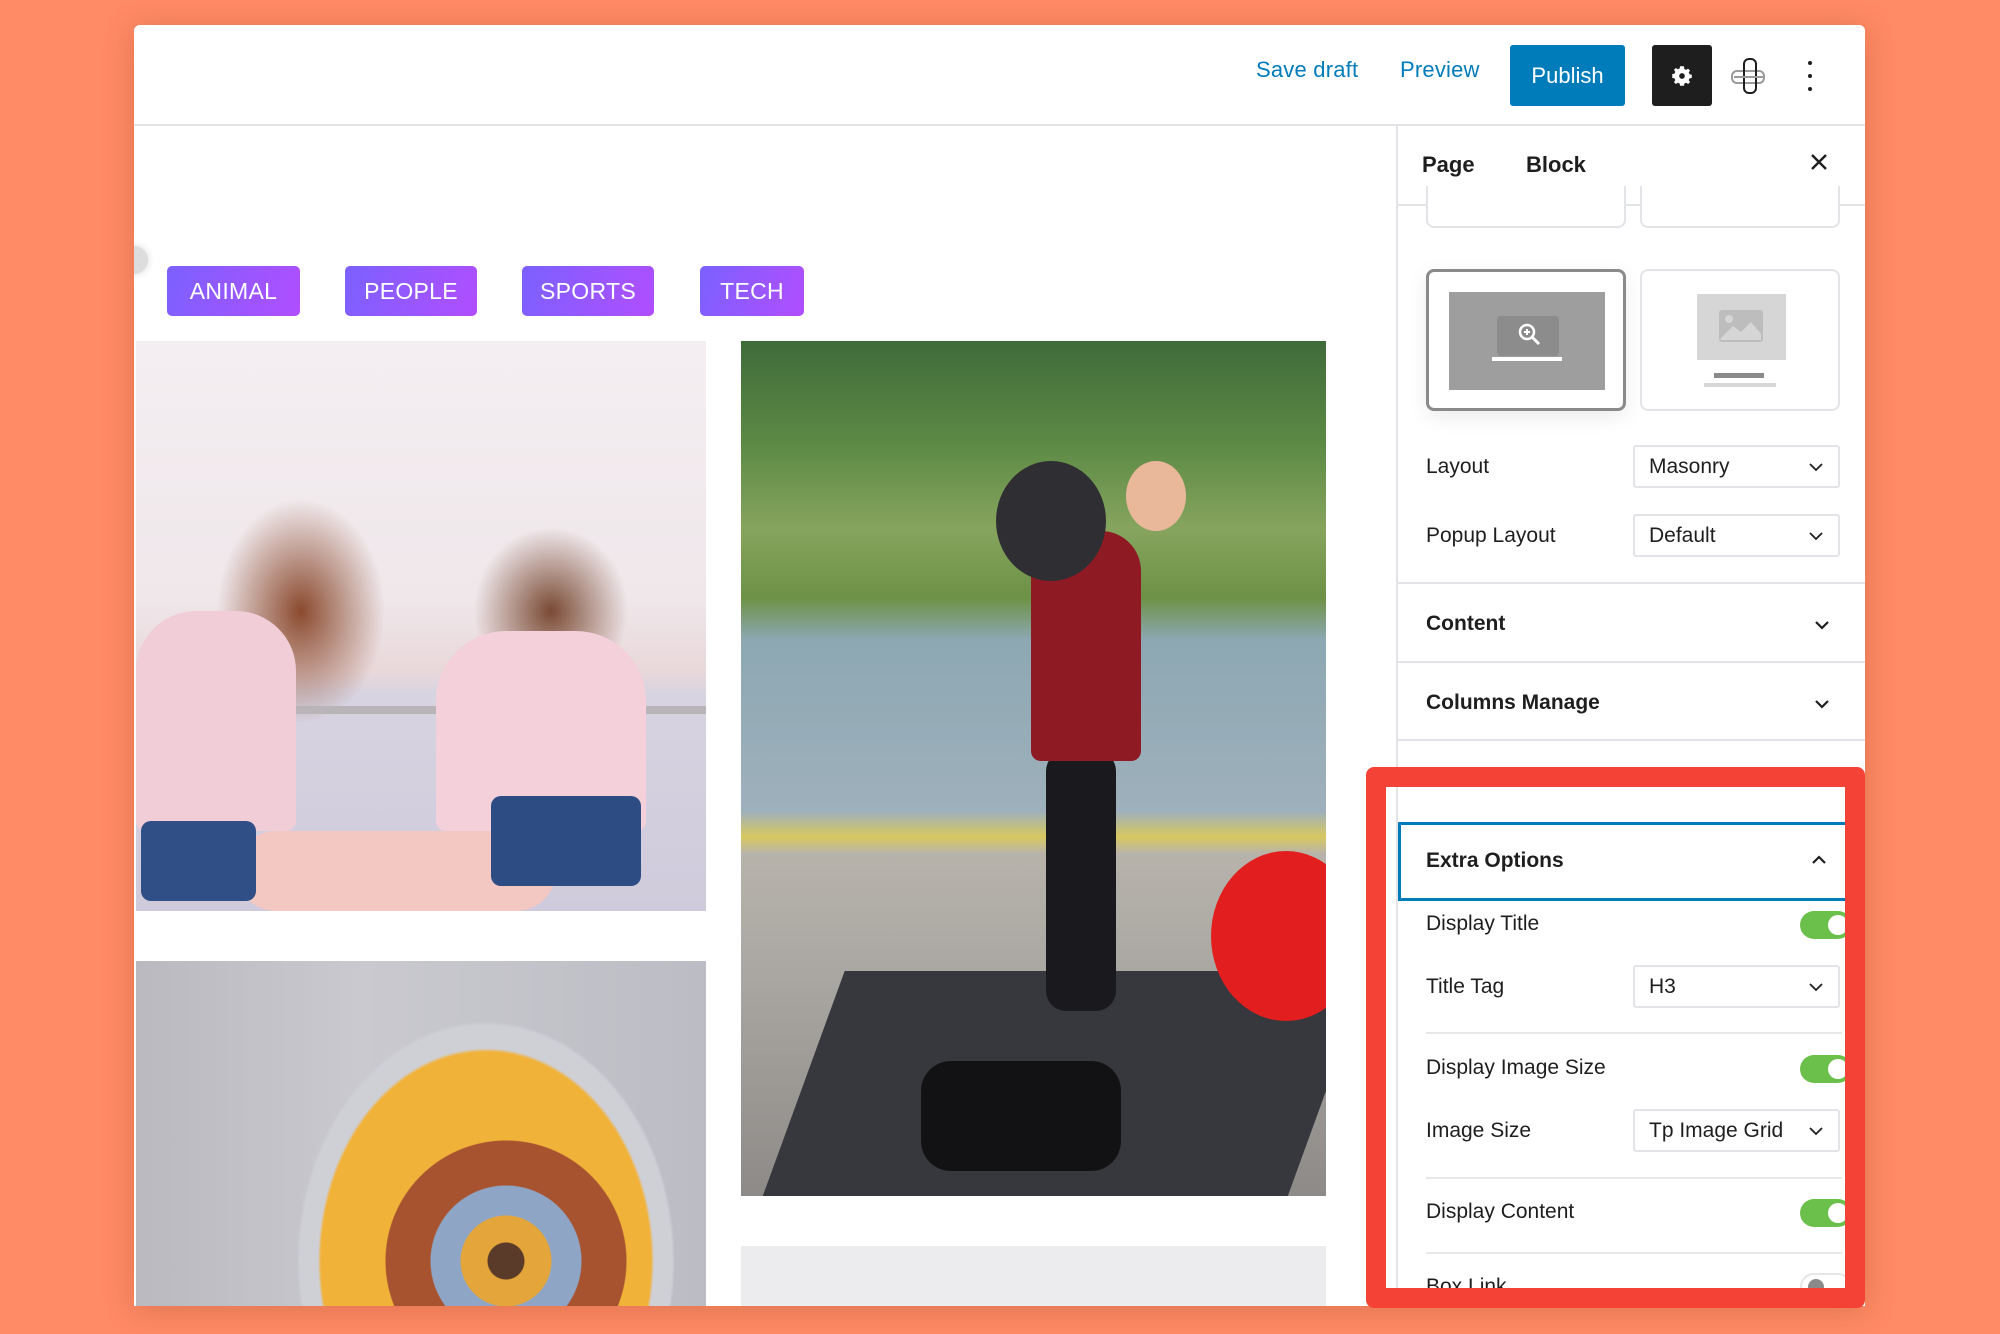  Describe the element at coordinates (1033, 1276) in the screenshot. I see `gallery-image-partial` at that location.